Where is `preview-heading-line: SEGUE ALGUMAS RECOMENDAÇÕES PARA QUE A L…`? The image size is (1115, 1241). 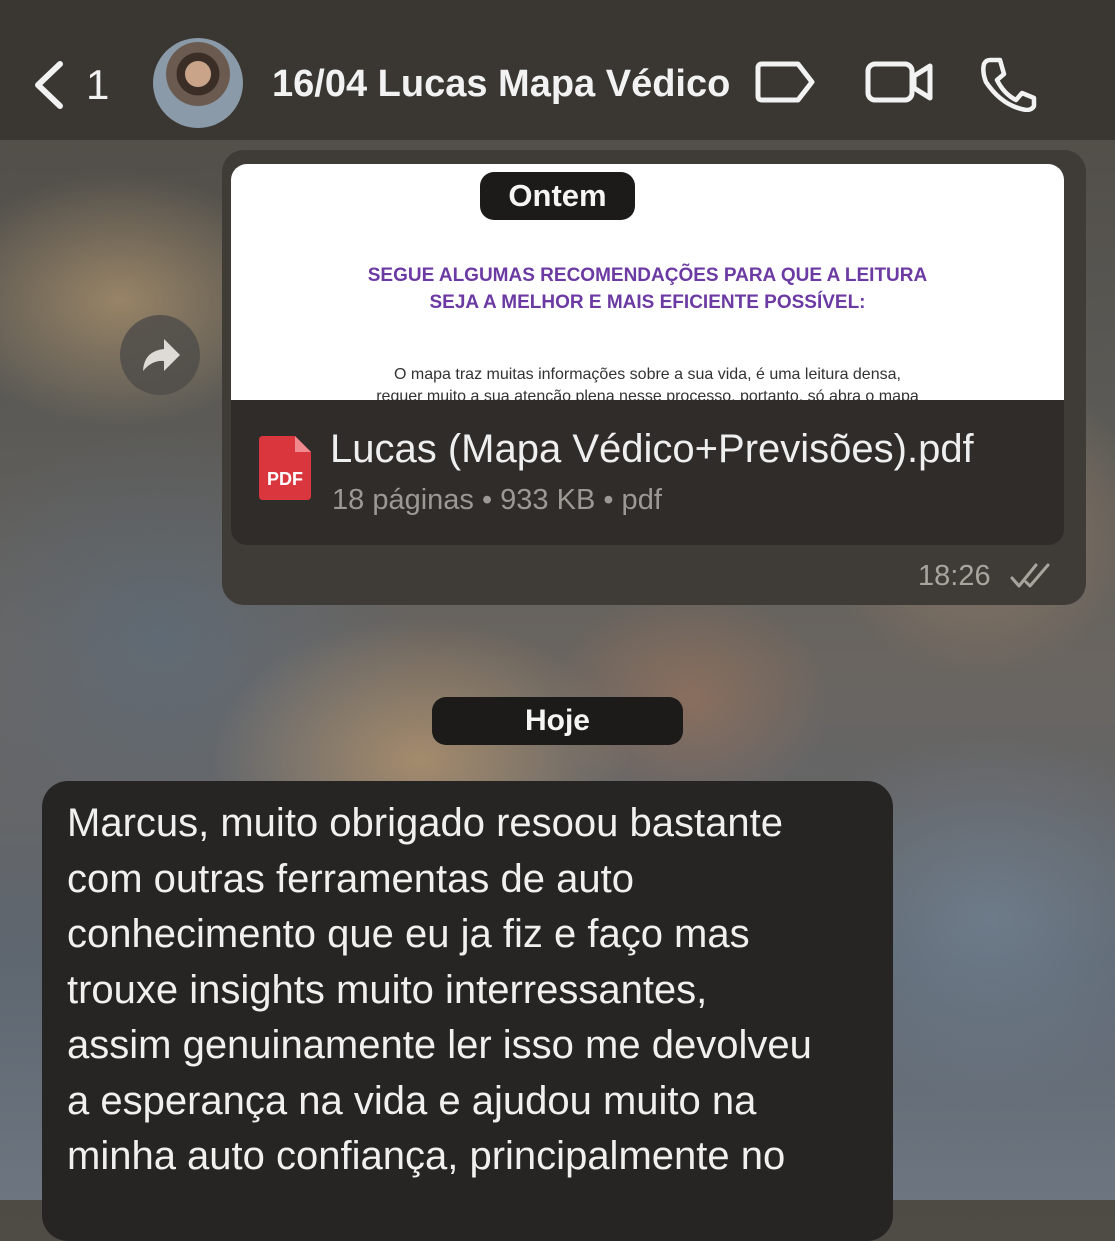
preview-heading-line: SEGUE ALGUMAS RECOMENDAÇÕES PARA QUE A L… is located at coordinates (647, 275).